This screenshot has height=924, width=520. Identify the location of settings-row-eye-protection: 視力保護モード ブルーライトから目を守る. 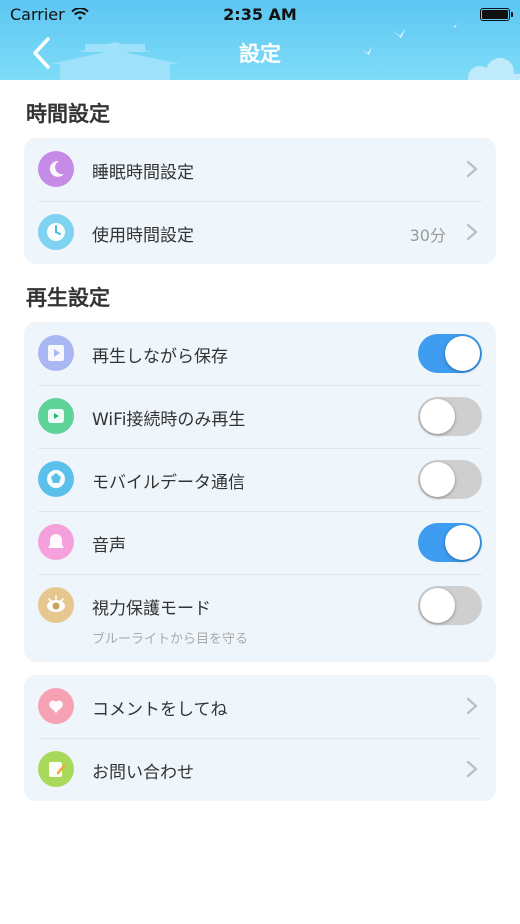
(260, 618).